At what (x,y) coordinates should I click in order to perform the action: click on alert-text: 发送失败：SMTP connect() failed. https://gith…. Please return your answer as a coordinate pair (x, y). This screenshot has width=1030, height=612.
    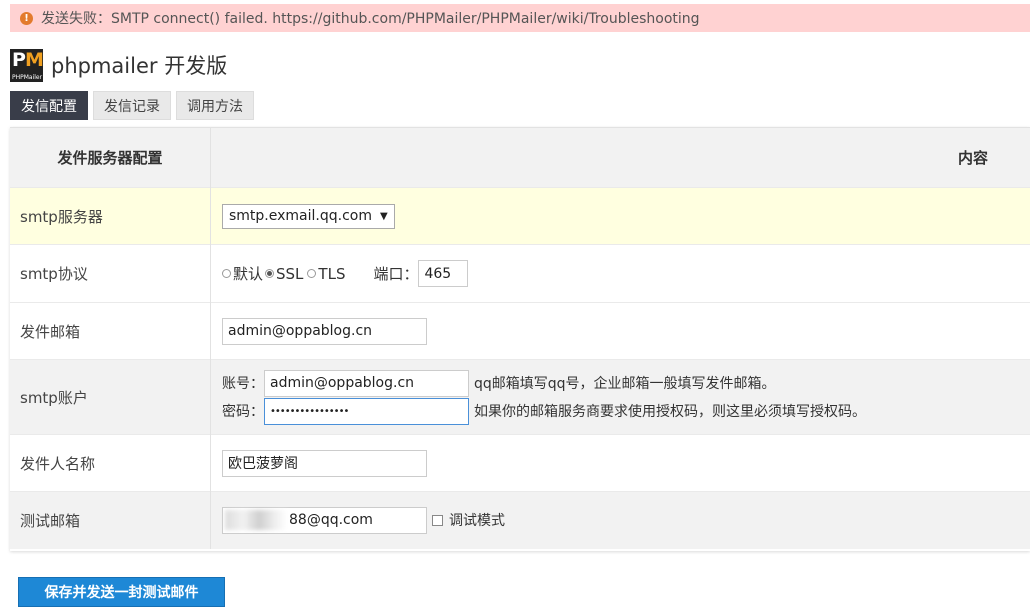
    Looking at the image, I should click on (370, 19).